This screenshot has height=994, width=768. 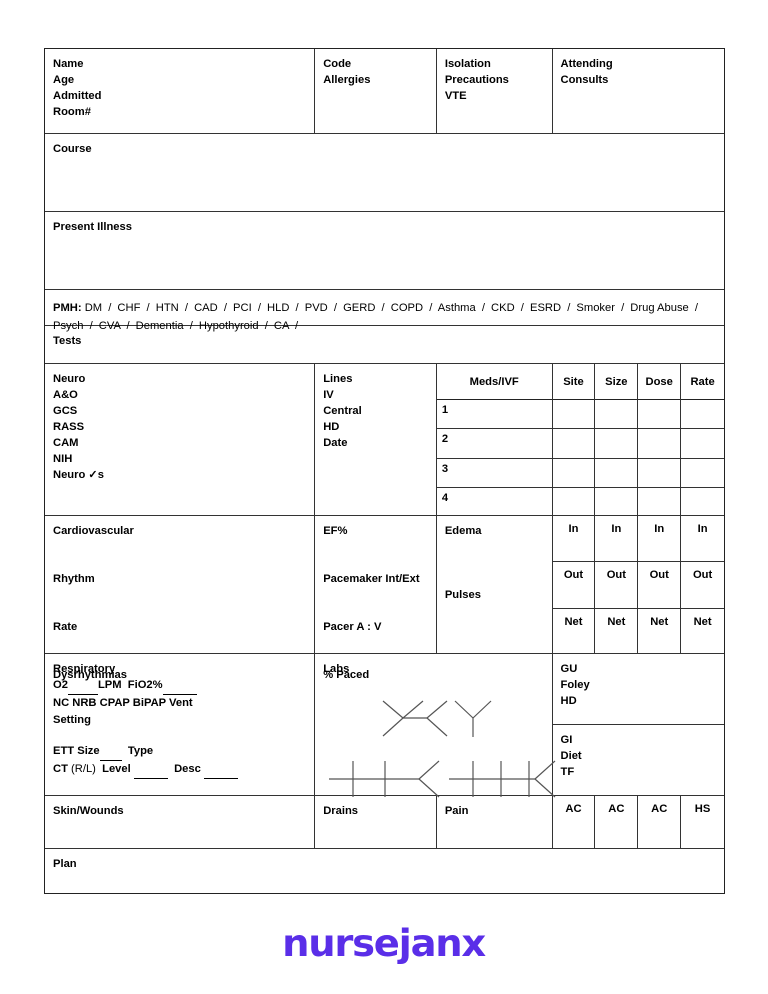 What do you see at coordinates (617, 822) in the screenshot?
I see `glucose-ac-cell-2: AC` at bounding box center [617, 822].